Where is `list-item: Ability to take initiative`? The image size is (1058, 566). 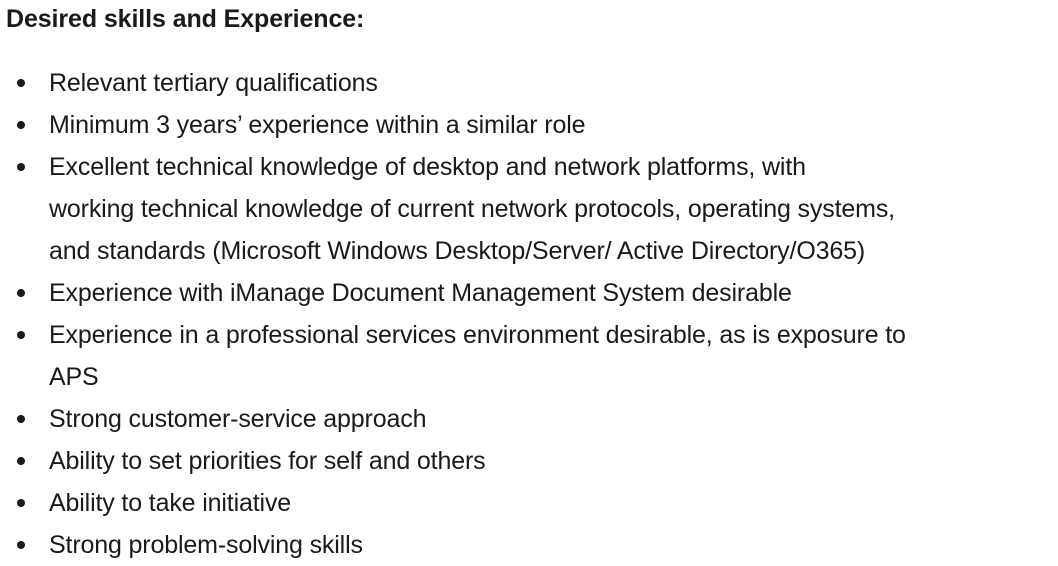
list-item: Ability to take initiative is located at coordinates (529, 503).